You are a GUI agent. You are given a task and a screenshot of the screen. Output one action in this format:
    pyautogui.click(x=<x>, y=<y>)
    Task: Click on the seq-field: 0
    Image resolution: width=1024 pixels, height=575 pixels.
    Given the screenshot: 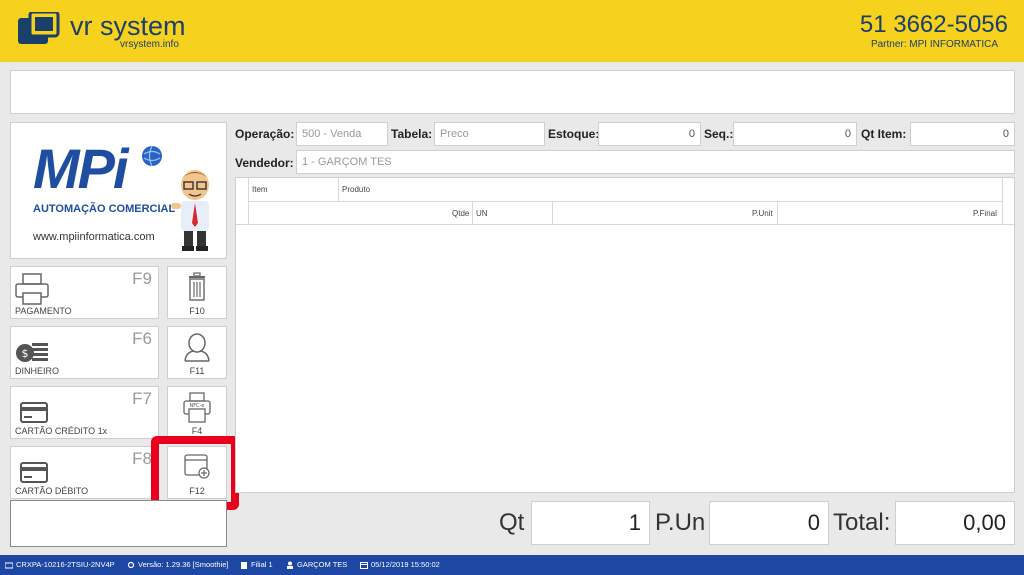 What is the action you would take?
    pyautogui.click(x=795, y=134)
    